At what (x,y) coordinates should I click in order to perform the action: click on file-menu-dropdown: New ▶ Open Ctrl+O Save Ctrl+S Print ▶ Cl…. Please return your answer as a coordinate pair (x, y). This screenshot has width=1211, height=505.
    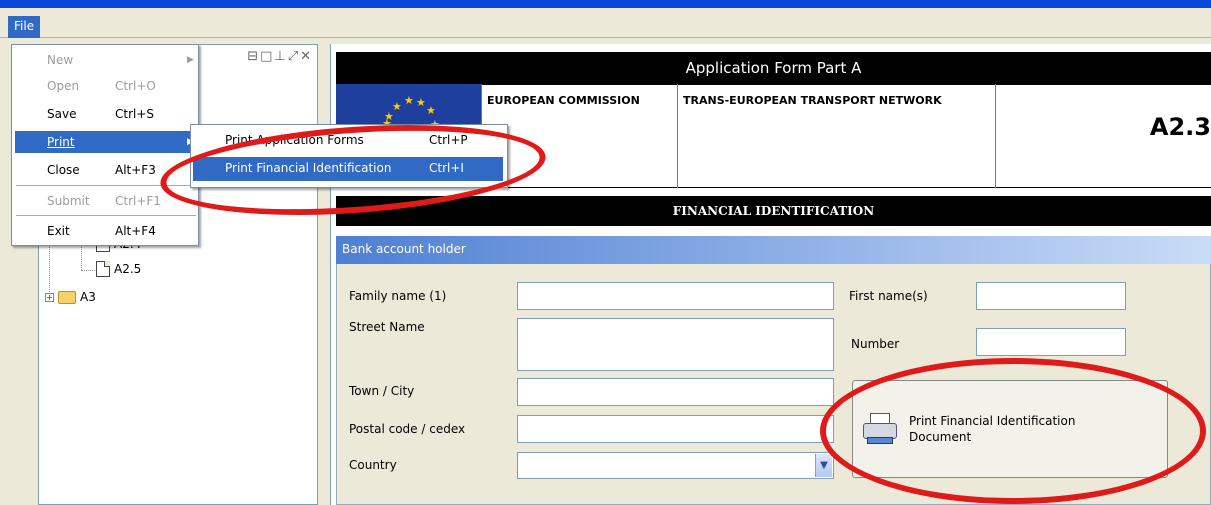
    Looking at the image, I should click on (105, 145).